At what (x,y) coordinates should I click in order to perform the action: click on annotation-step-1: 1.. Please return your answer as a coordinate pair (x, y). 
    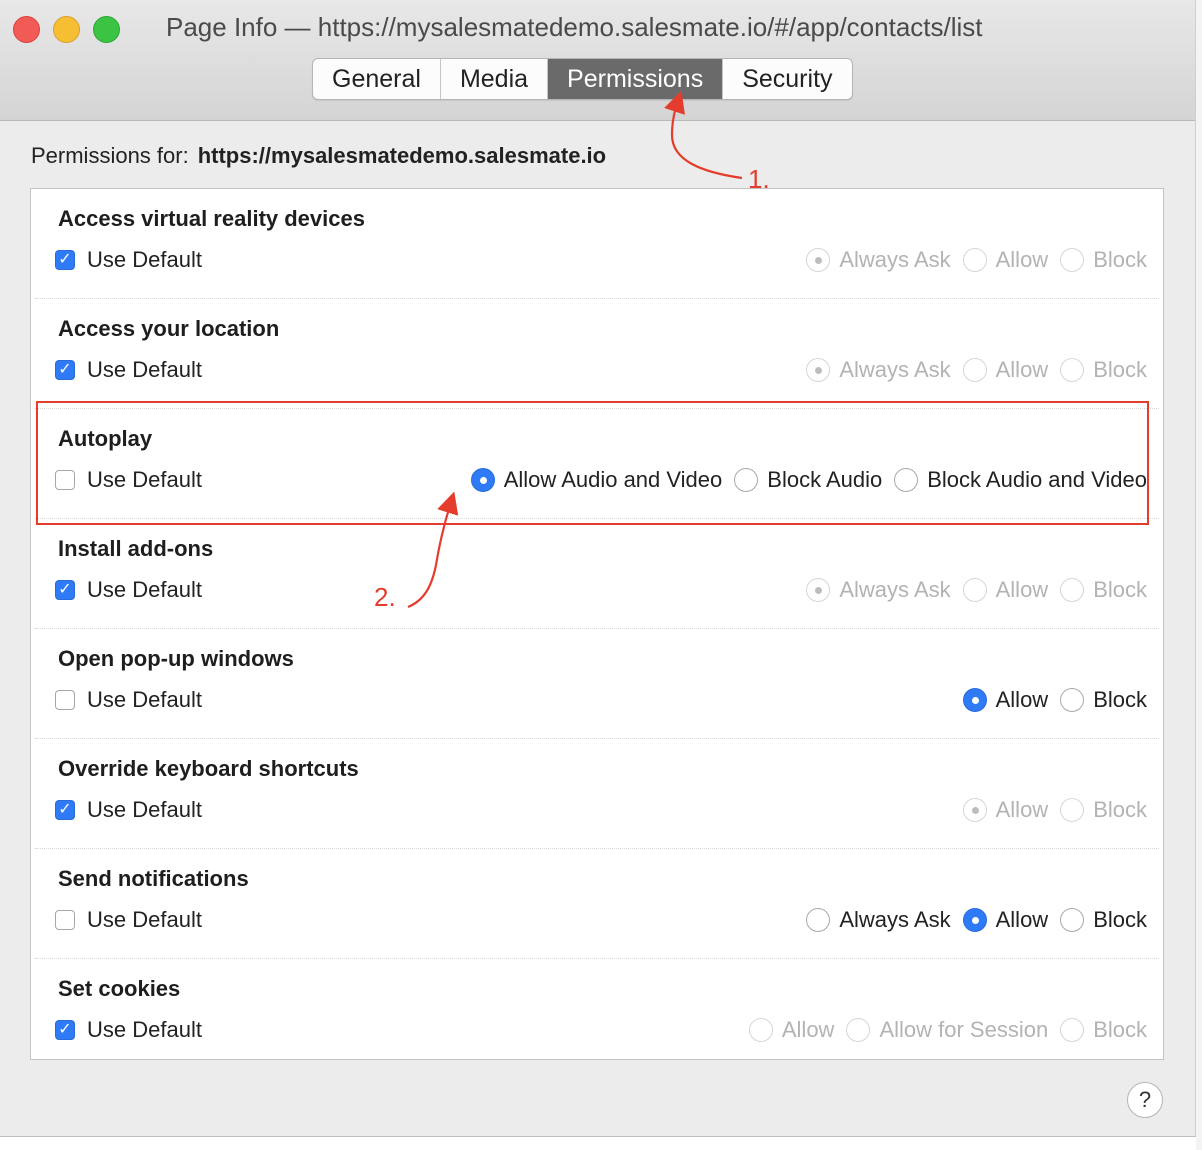
    Looking at the image, I should click on (759, 179).